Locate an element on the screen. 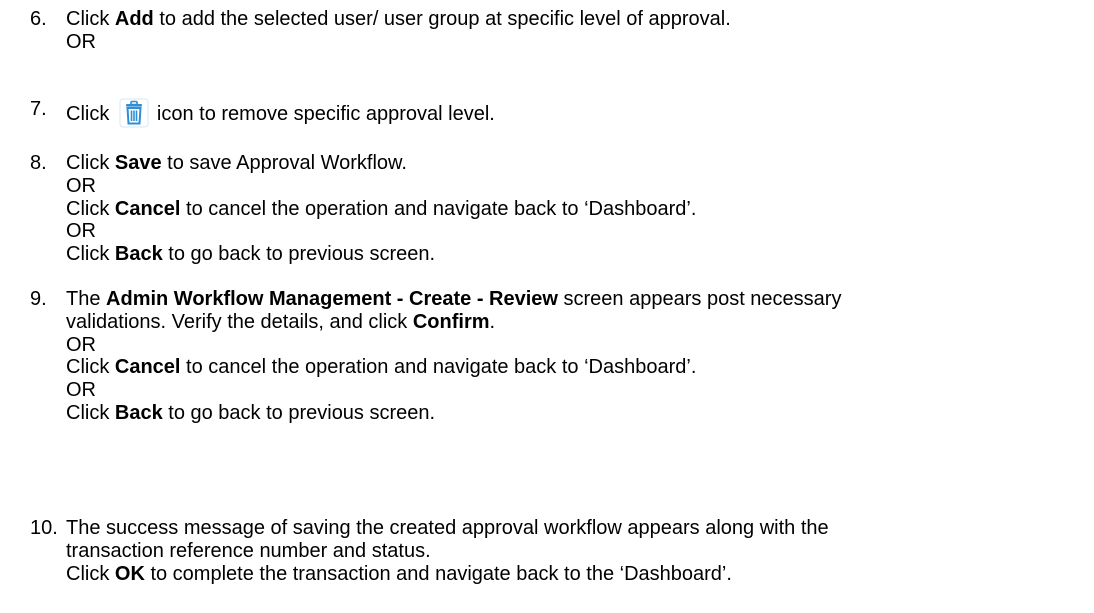  trash-icon is located at coordinates (134, 113).